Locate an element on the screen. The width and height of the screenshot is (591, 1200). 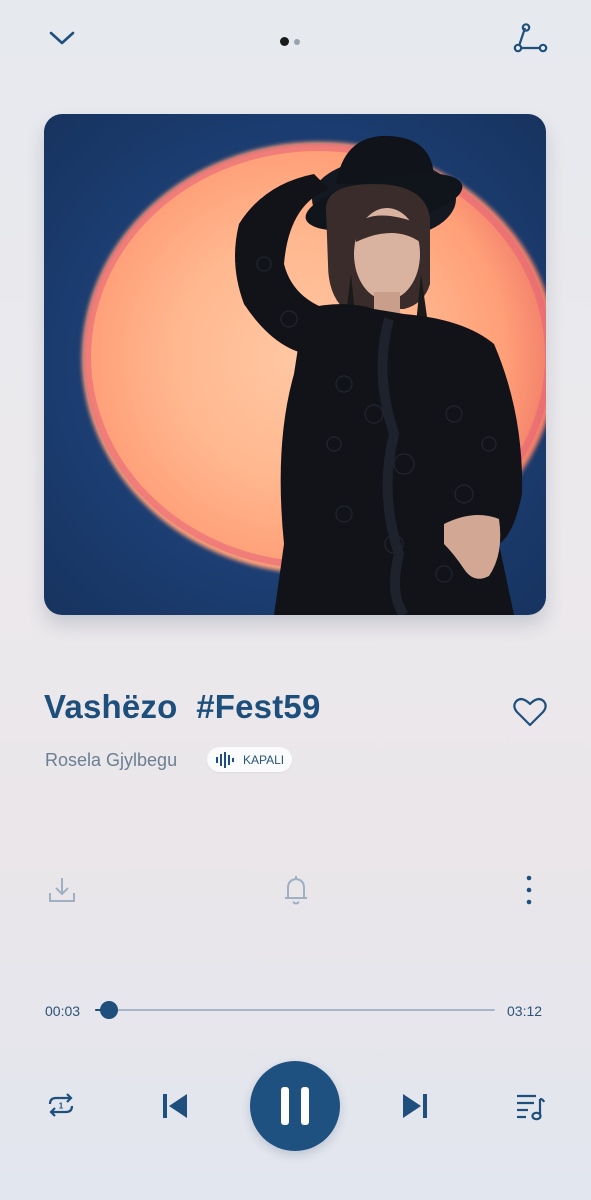
notification-button is located at coordinates (296, 890).